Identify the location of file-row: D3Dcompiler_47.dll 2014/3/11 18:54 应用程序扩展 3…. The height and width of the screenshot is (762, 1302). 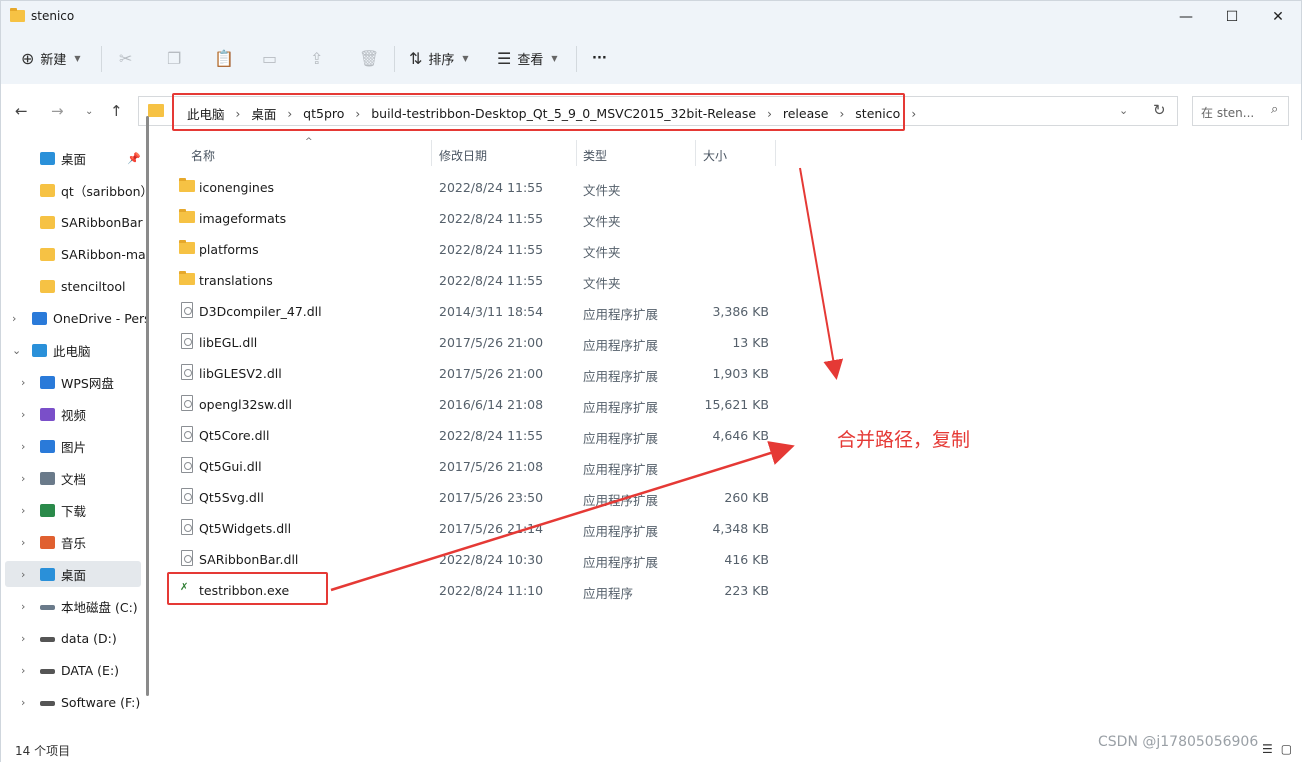
(470, 311).